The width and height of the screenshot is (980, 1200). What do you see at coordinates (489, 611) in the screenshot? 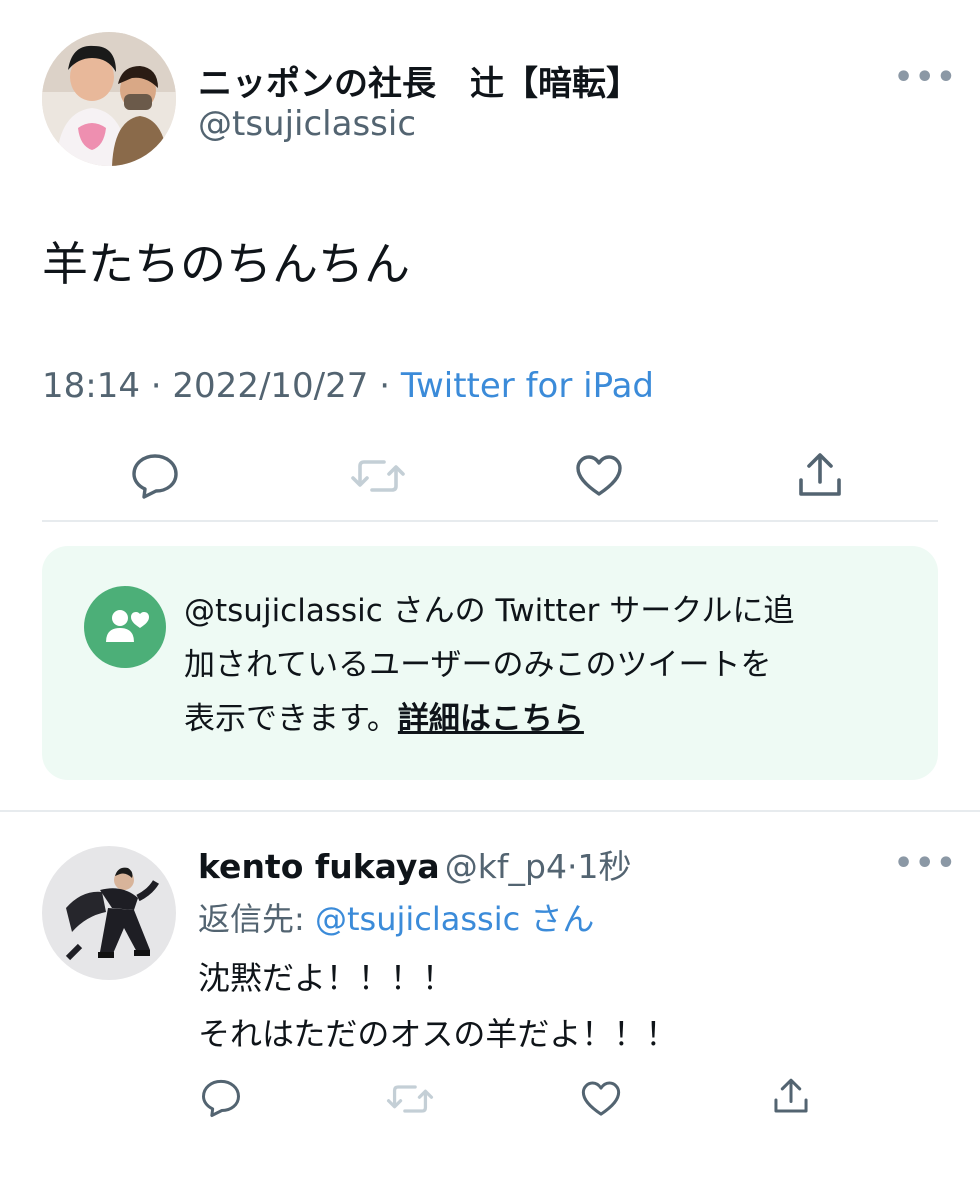
I see `circle-notice-line: @tsujiclassic さんの Twitter サークルに追` at bounding box center [489, 611].